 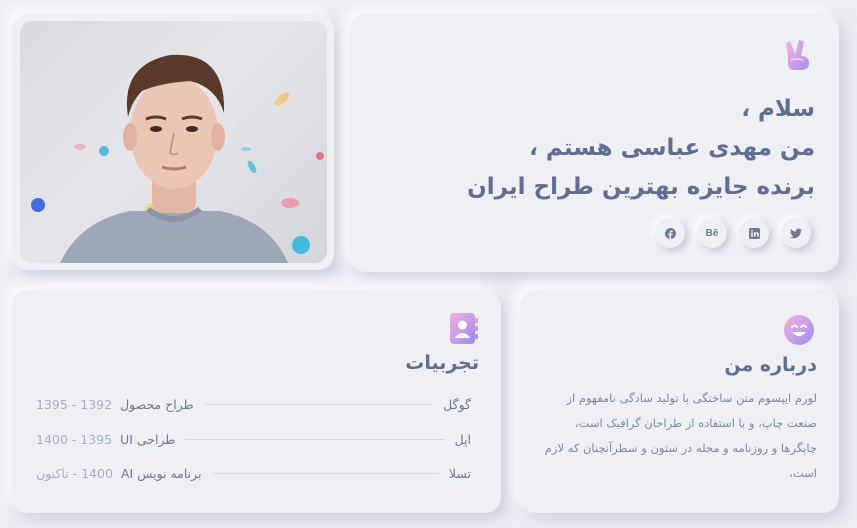 I want to click on behance-button: Bē, so click(x=712, y=233).